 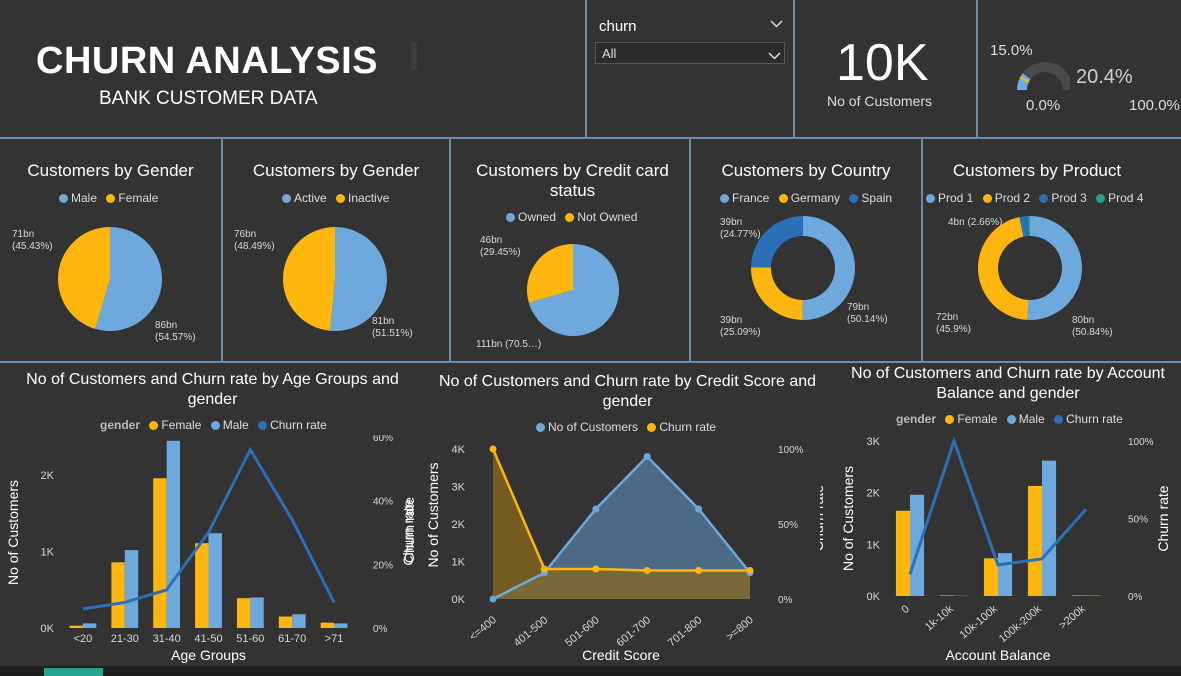 What do you see at coordinates (500, 252) in the screenshot?
I see `slice-data-label: (29.45%)` at bounding box center [500, 252].